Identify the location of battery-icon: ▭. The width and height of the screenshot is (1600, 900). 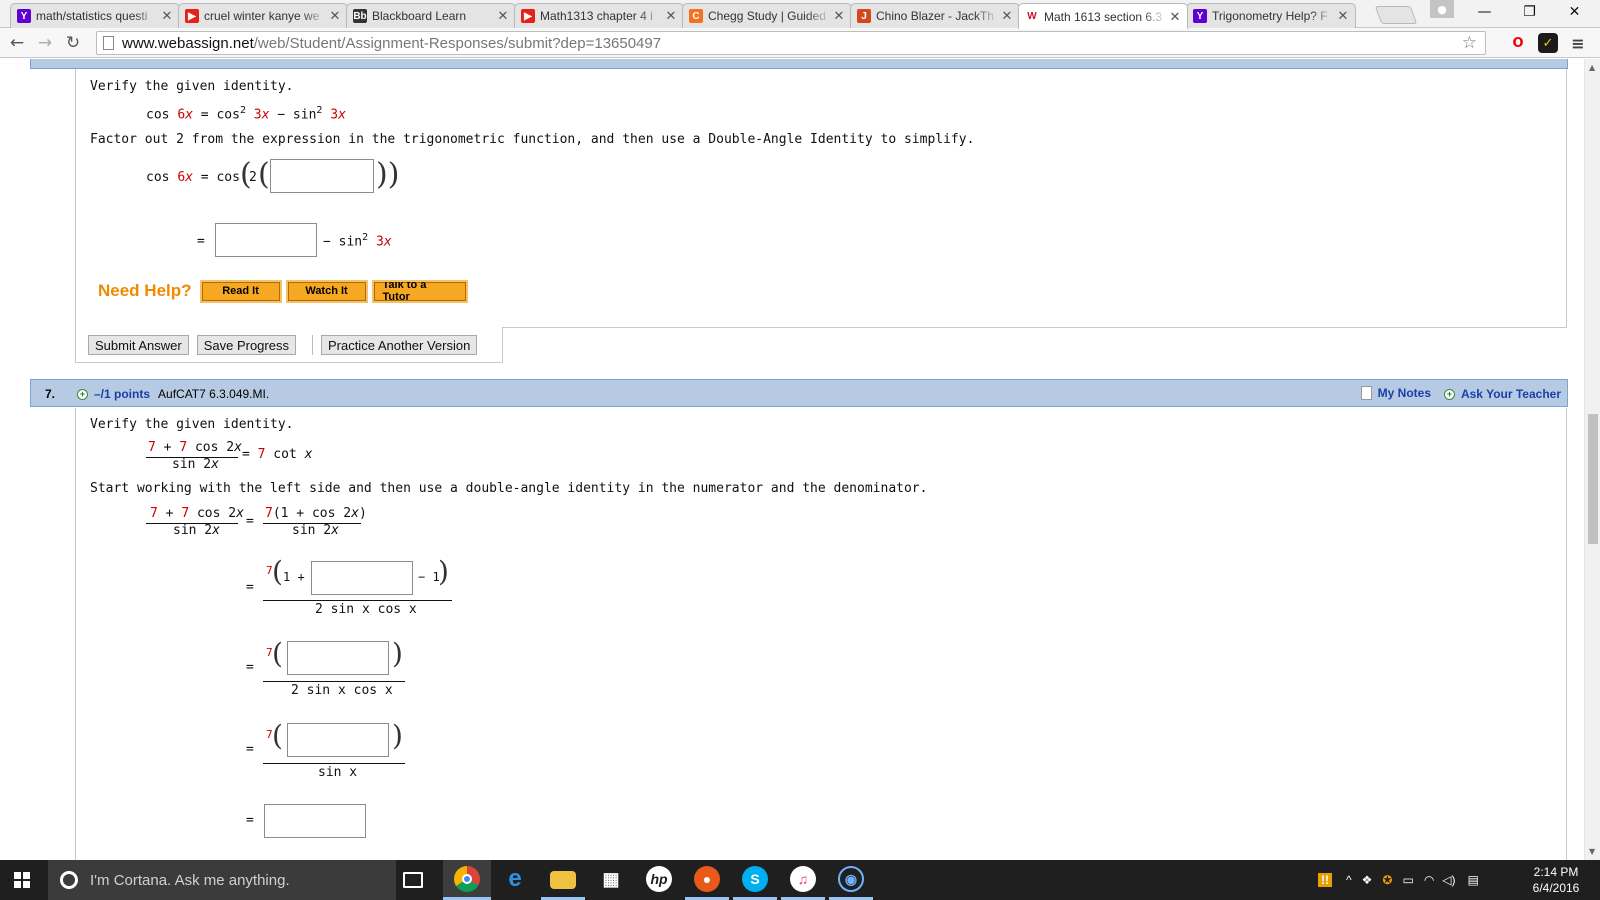
(1407, 880).